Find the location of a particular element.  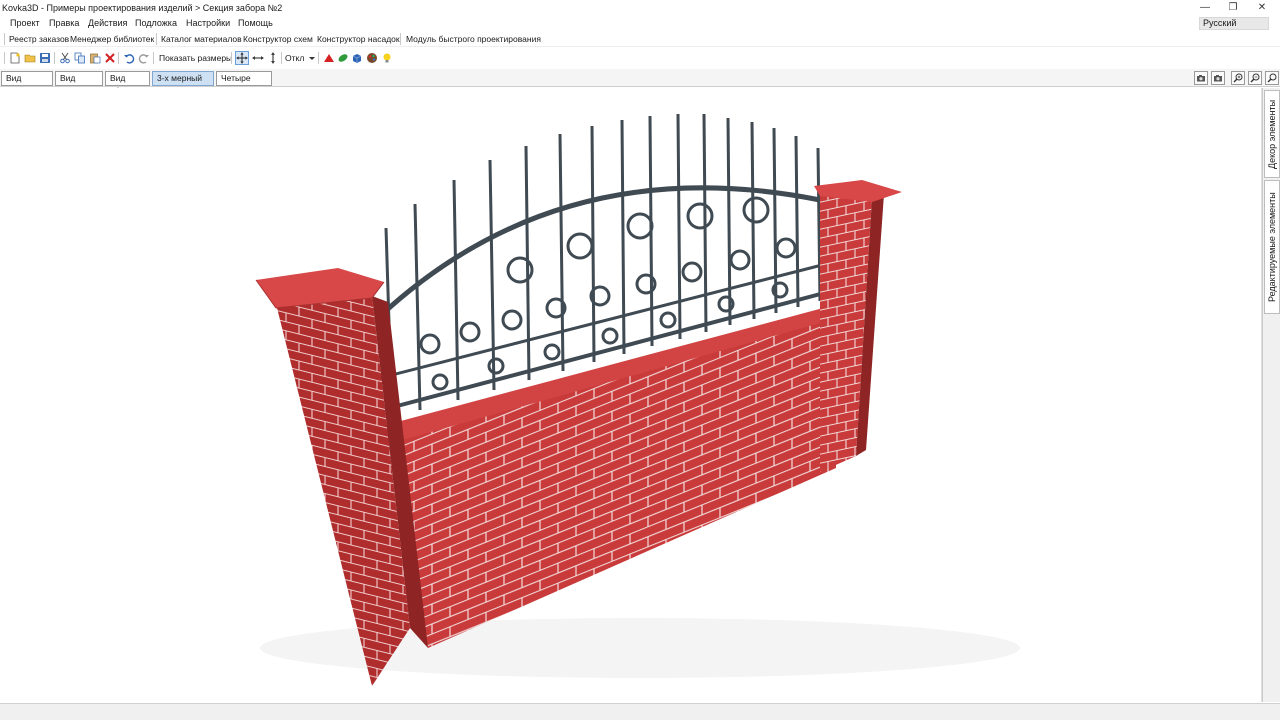

tab-top-view: Вид сверху is located at coordinates (79, 83).